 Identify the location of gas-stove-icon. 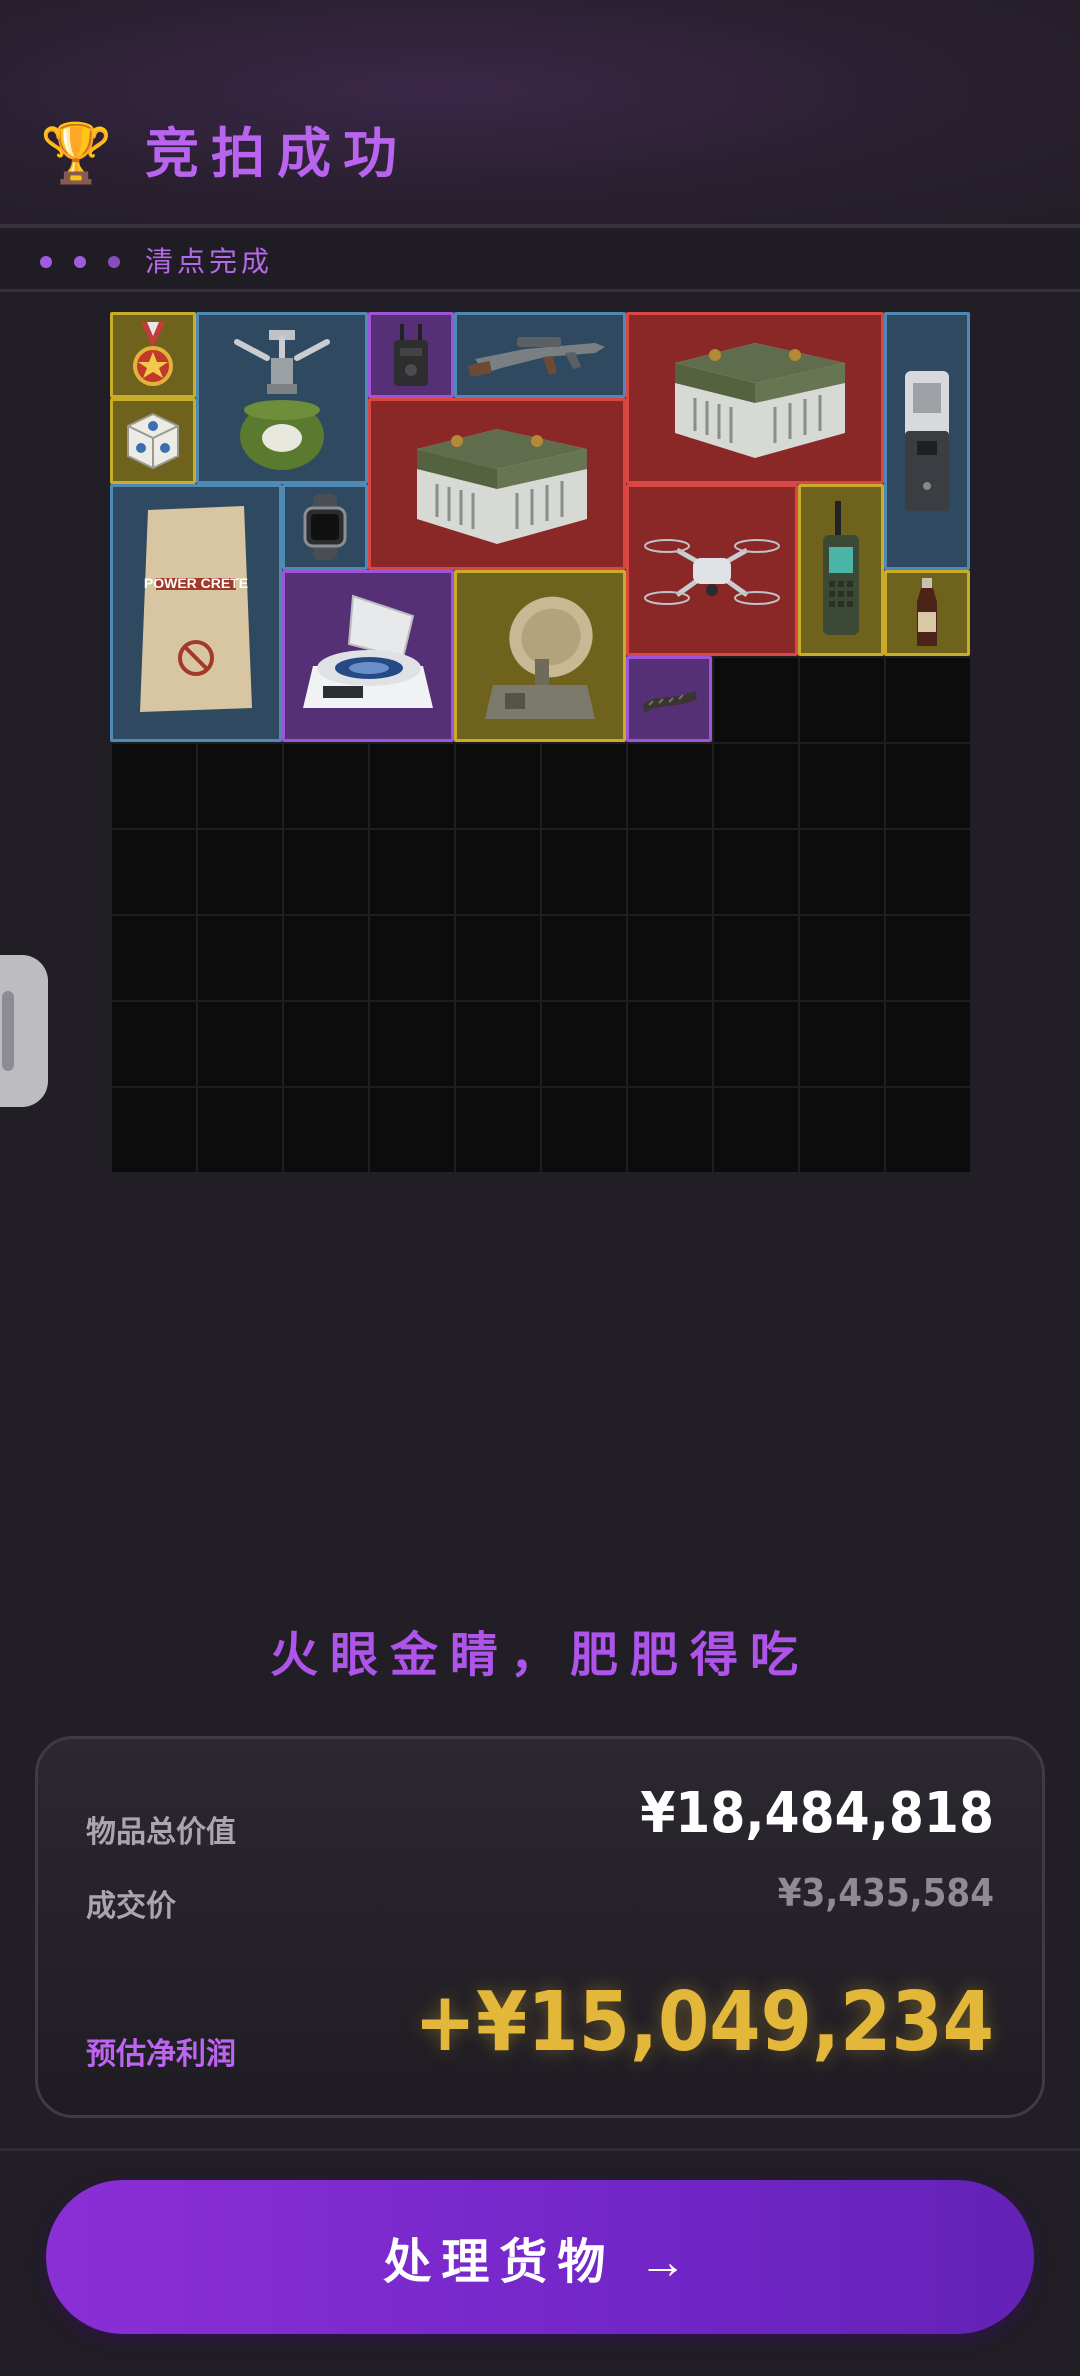
(282, 400).